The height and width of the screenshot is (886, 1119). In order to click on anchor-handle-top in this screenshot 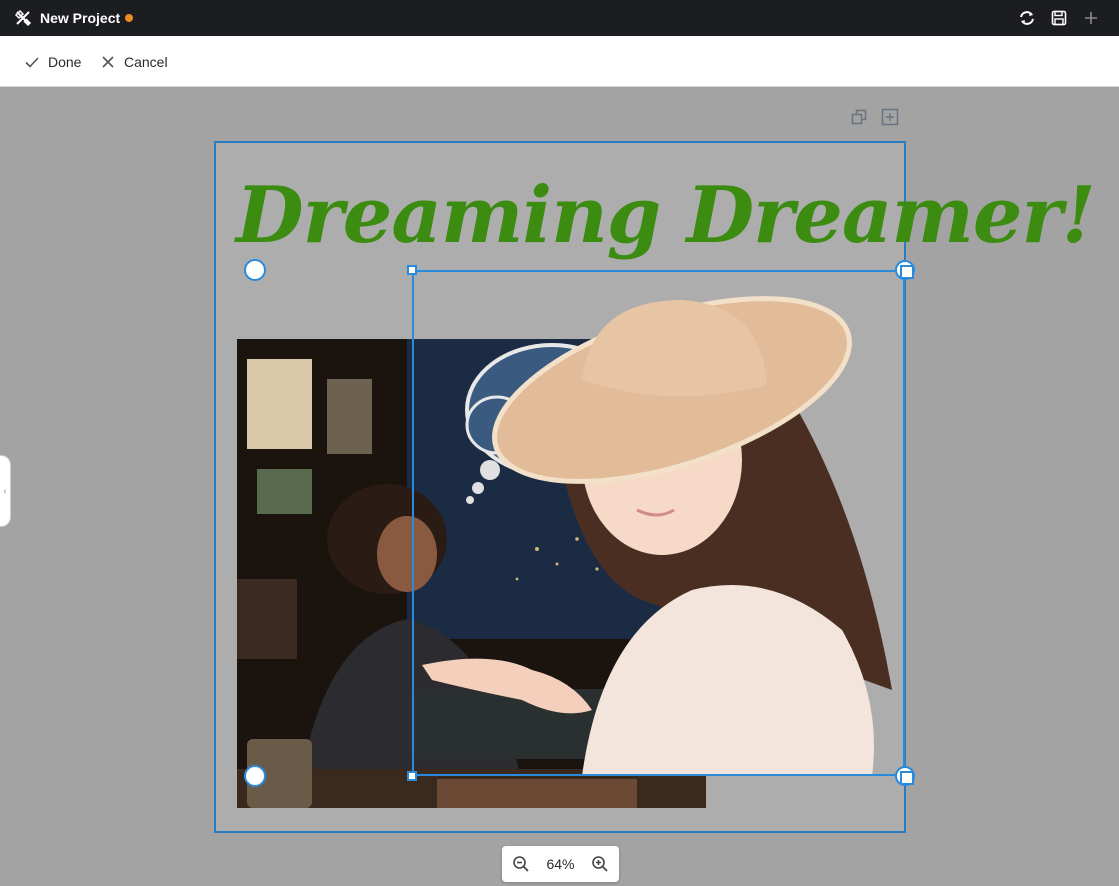, I will do `click(255, 270)`.